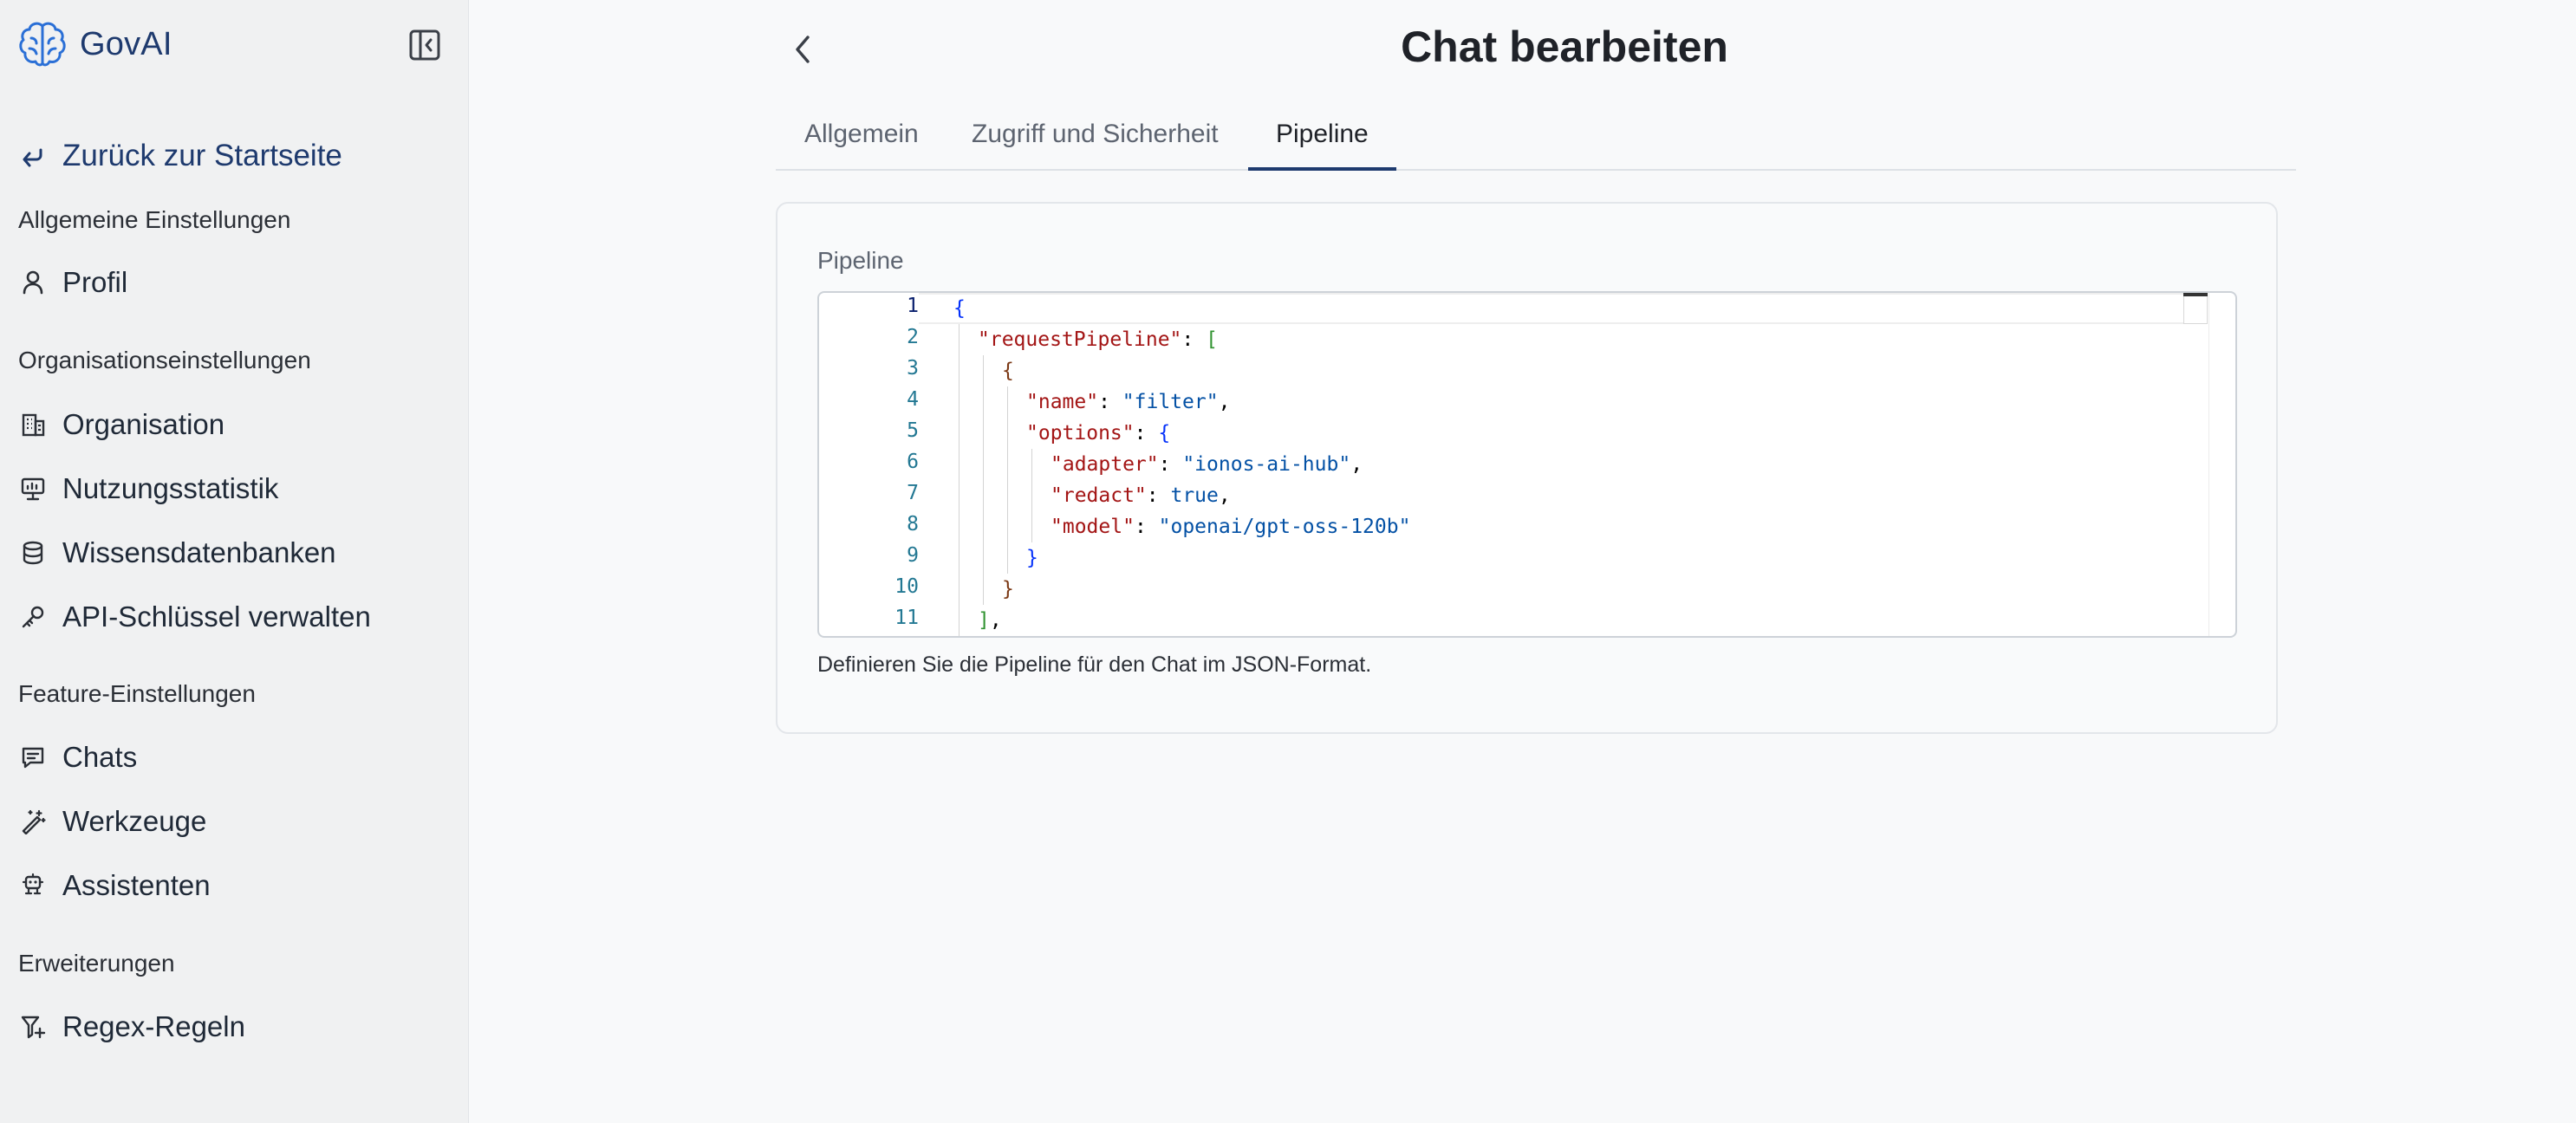 This screenshot has height=1123, width=2576. What do you see at coordinates (913, 555) in the screenshot?
I see `line-number: 9` at bounding box center [913, 555].